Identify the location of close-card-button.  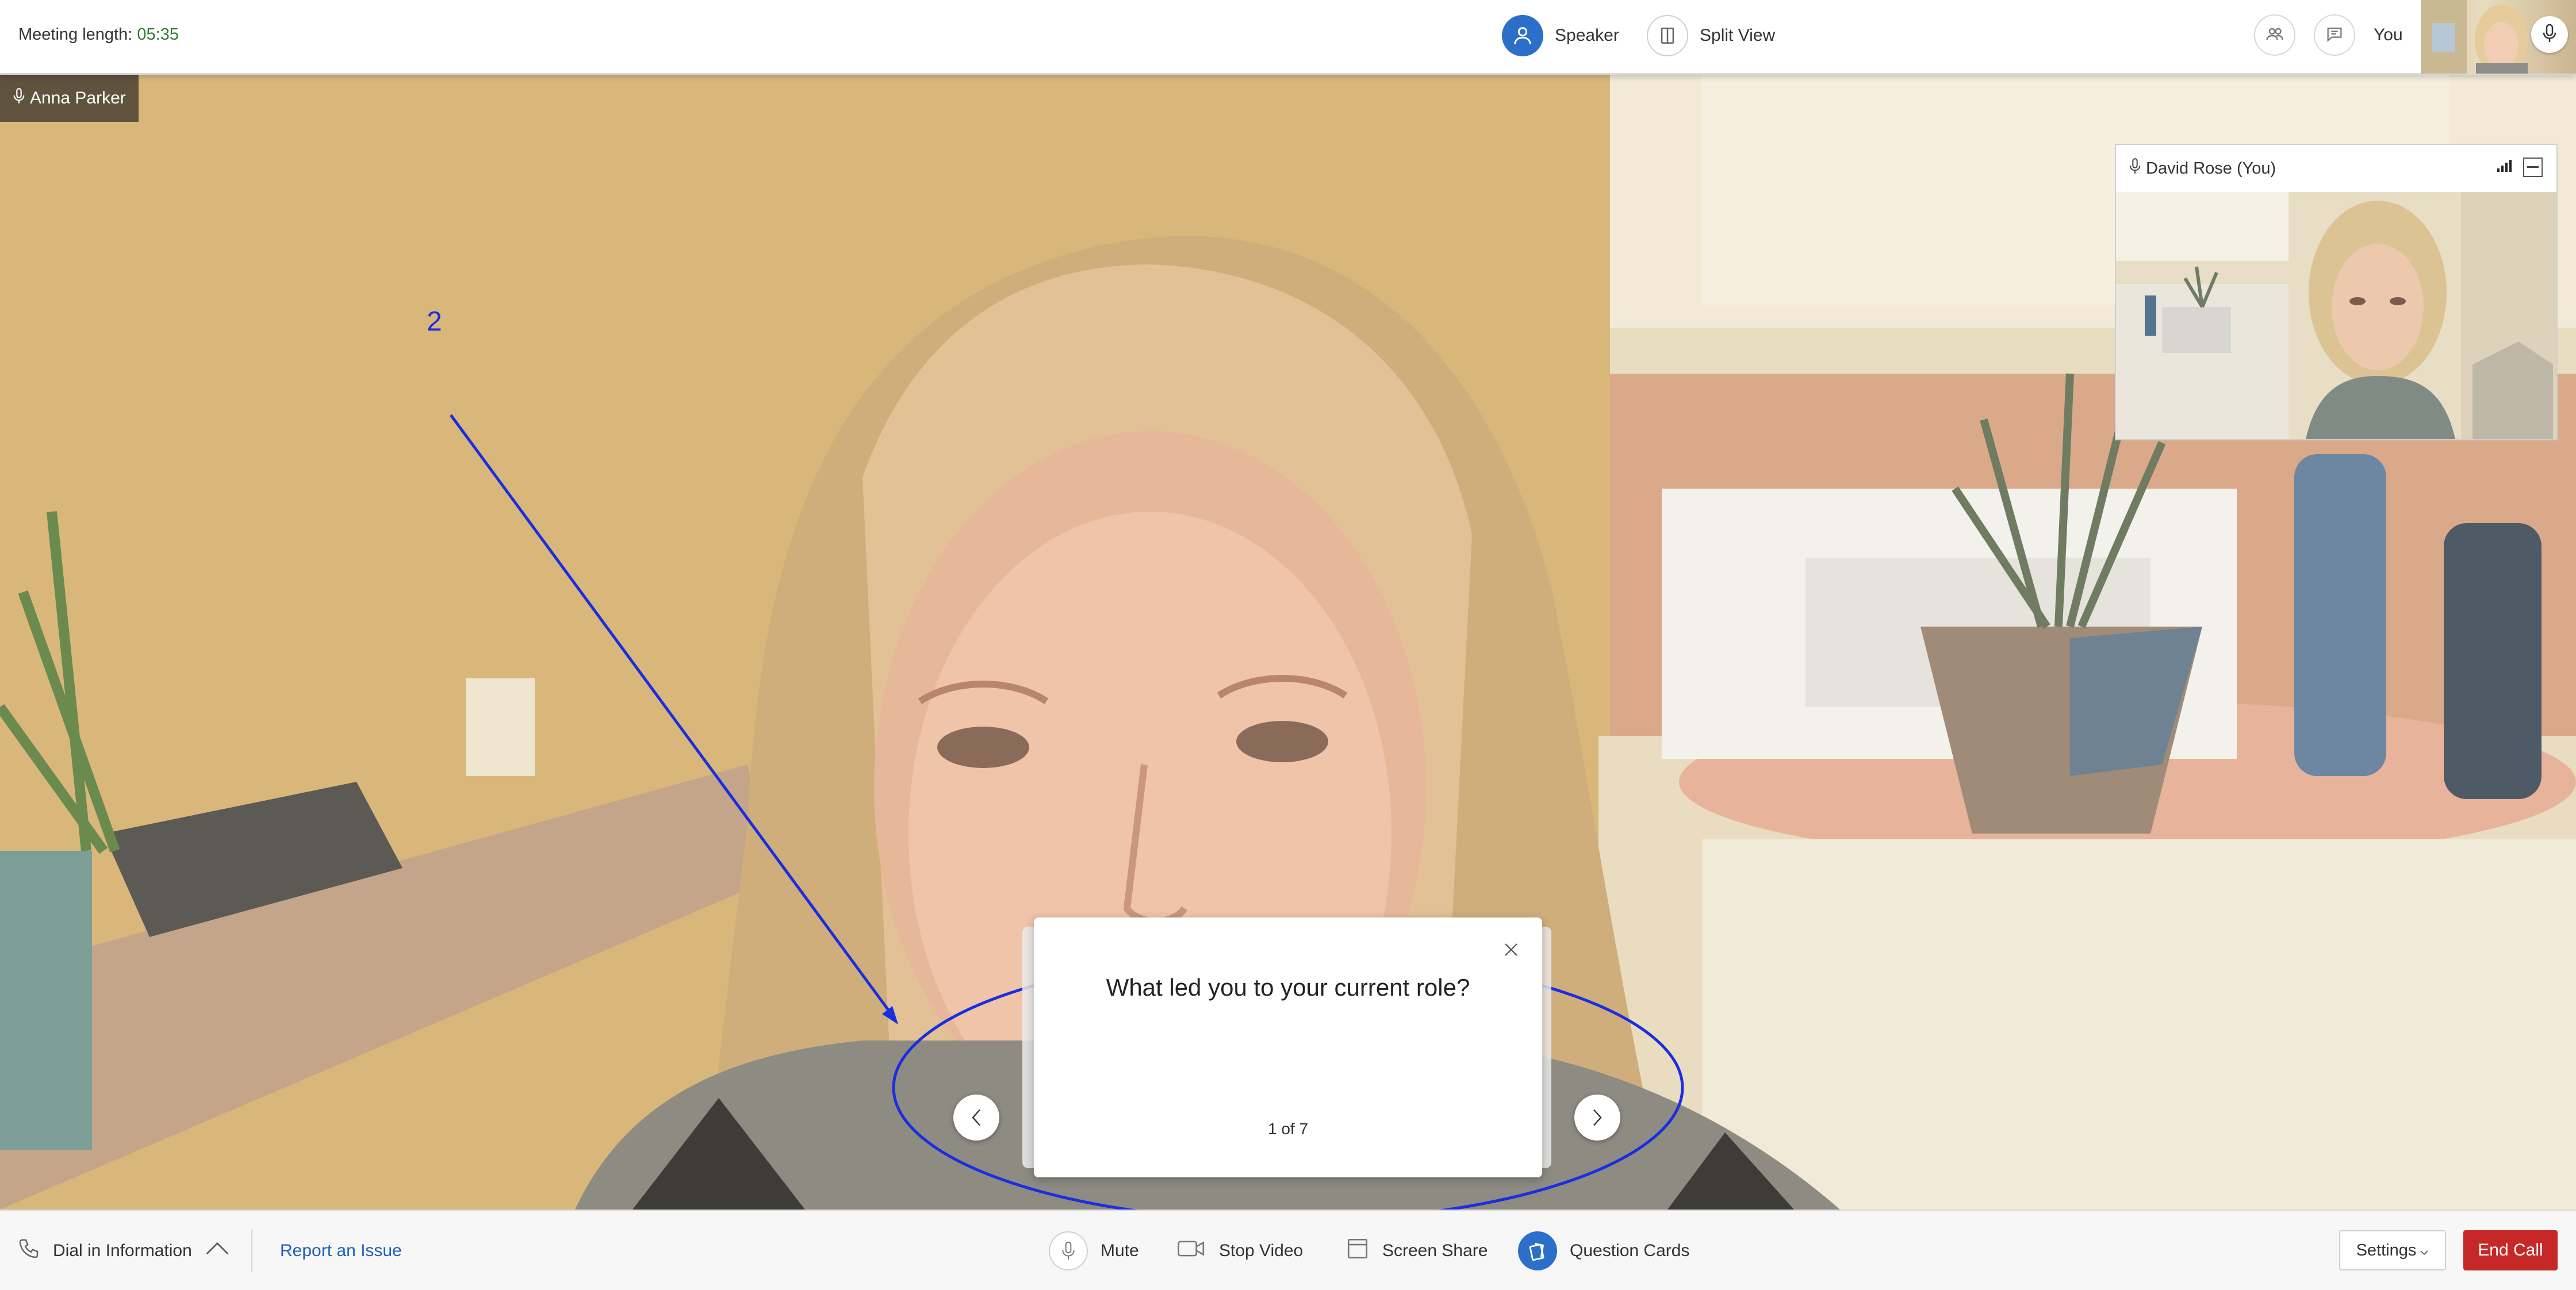
(1511, 949).